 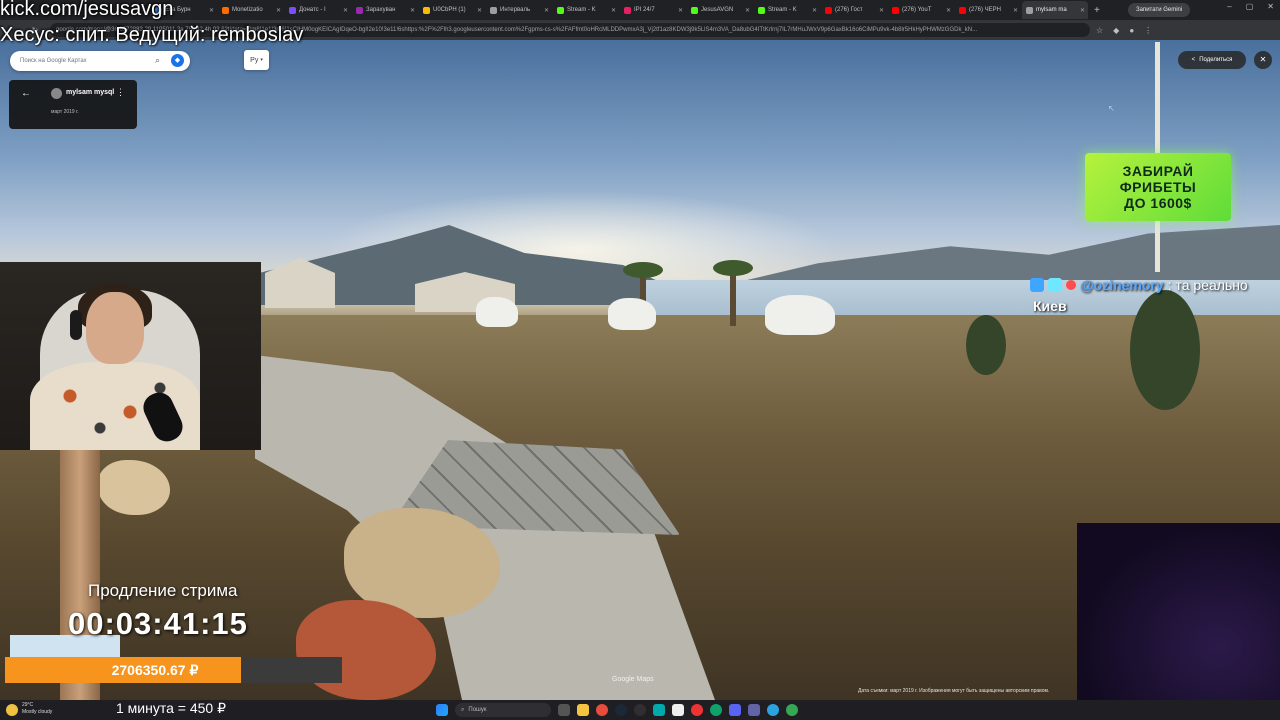 What do you see at coordinates (120, 92) in the screenshot?
I see `more-vert-icon: ⋮` at bounding box center [120, 92].